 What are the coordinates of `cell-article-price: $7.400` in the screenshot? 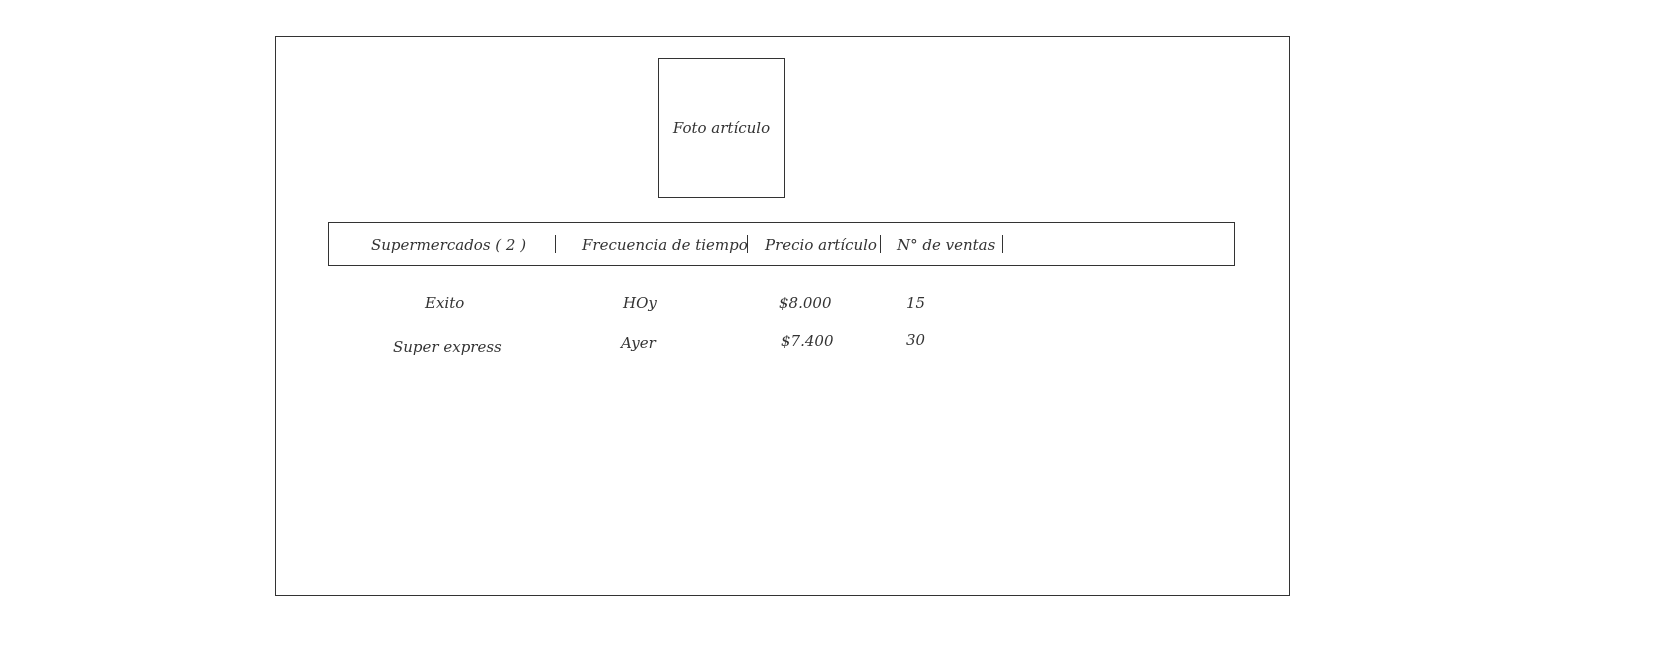 It's located at (807, 341).